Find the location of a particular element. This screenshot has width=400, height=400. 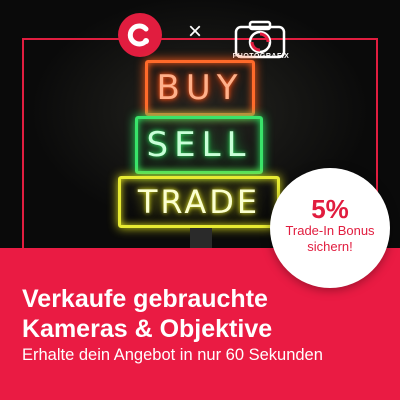

brand-logo-icon is located at coordinates (140, 35).